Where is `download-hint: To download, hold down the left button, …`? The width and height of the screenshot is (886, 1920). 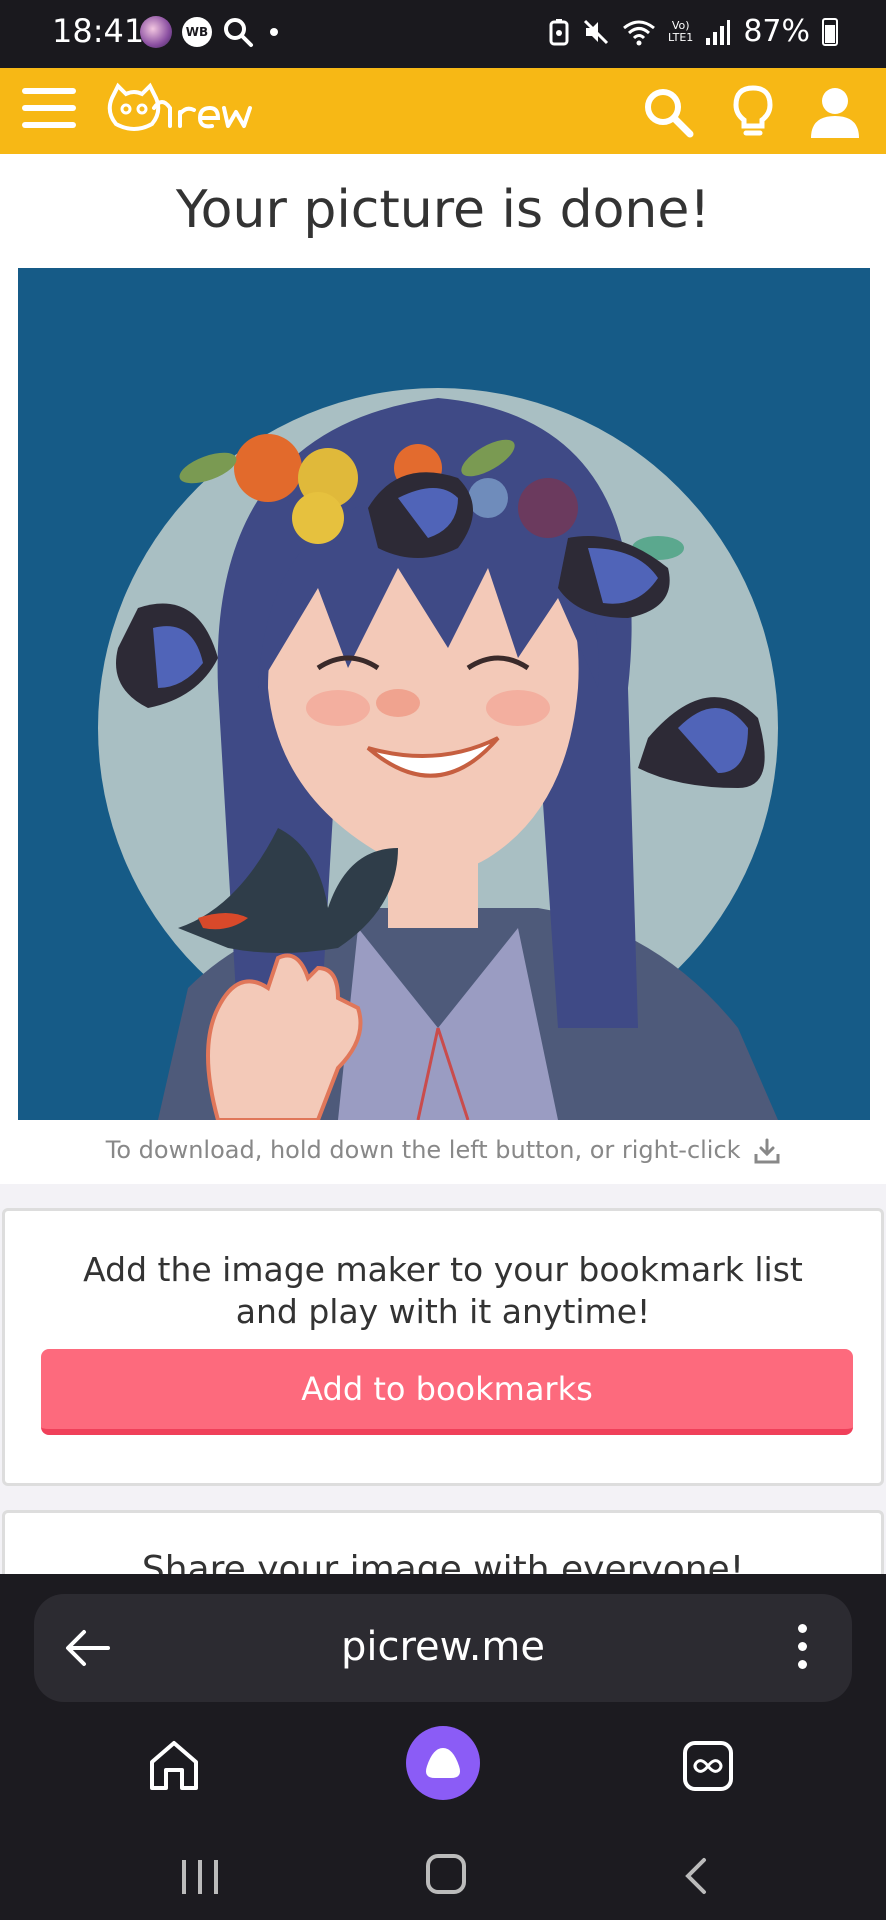 download-hint: To download, hold down the left button, … is located at coordinates (443, 1150).